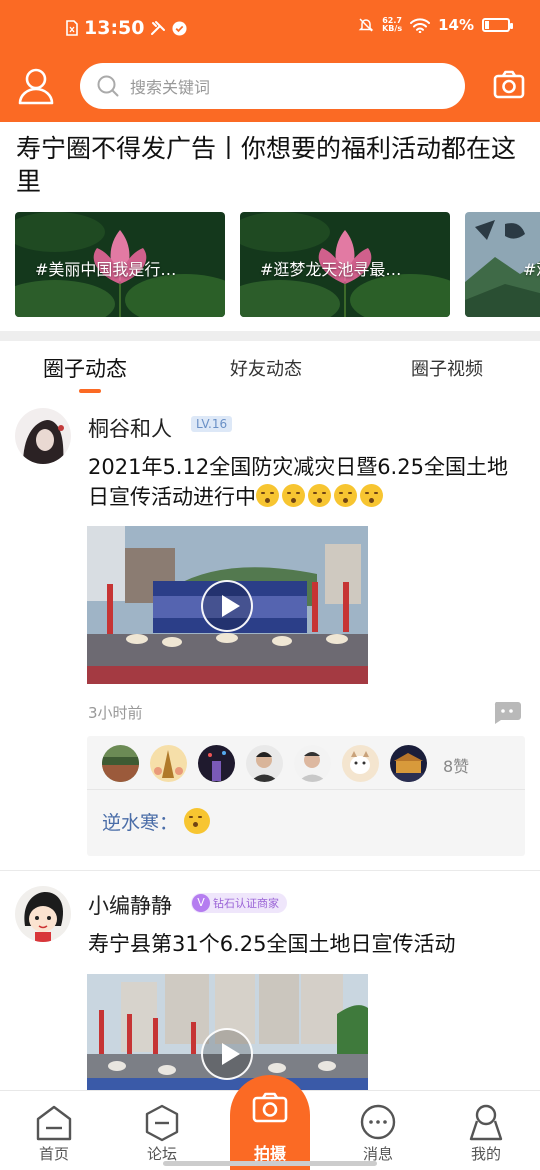 The width and height of the screenshot is (540, 1170). I want to click on search-placeholder: 搜索关键词, so click(170, 87).